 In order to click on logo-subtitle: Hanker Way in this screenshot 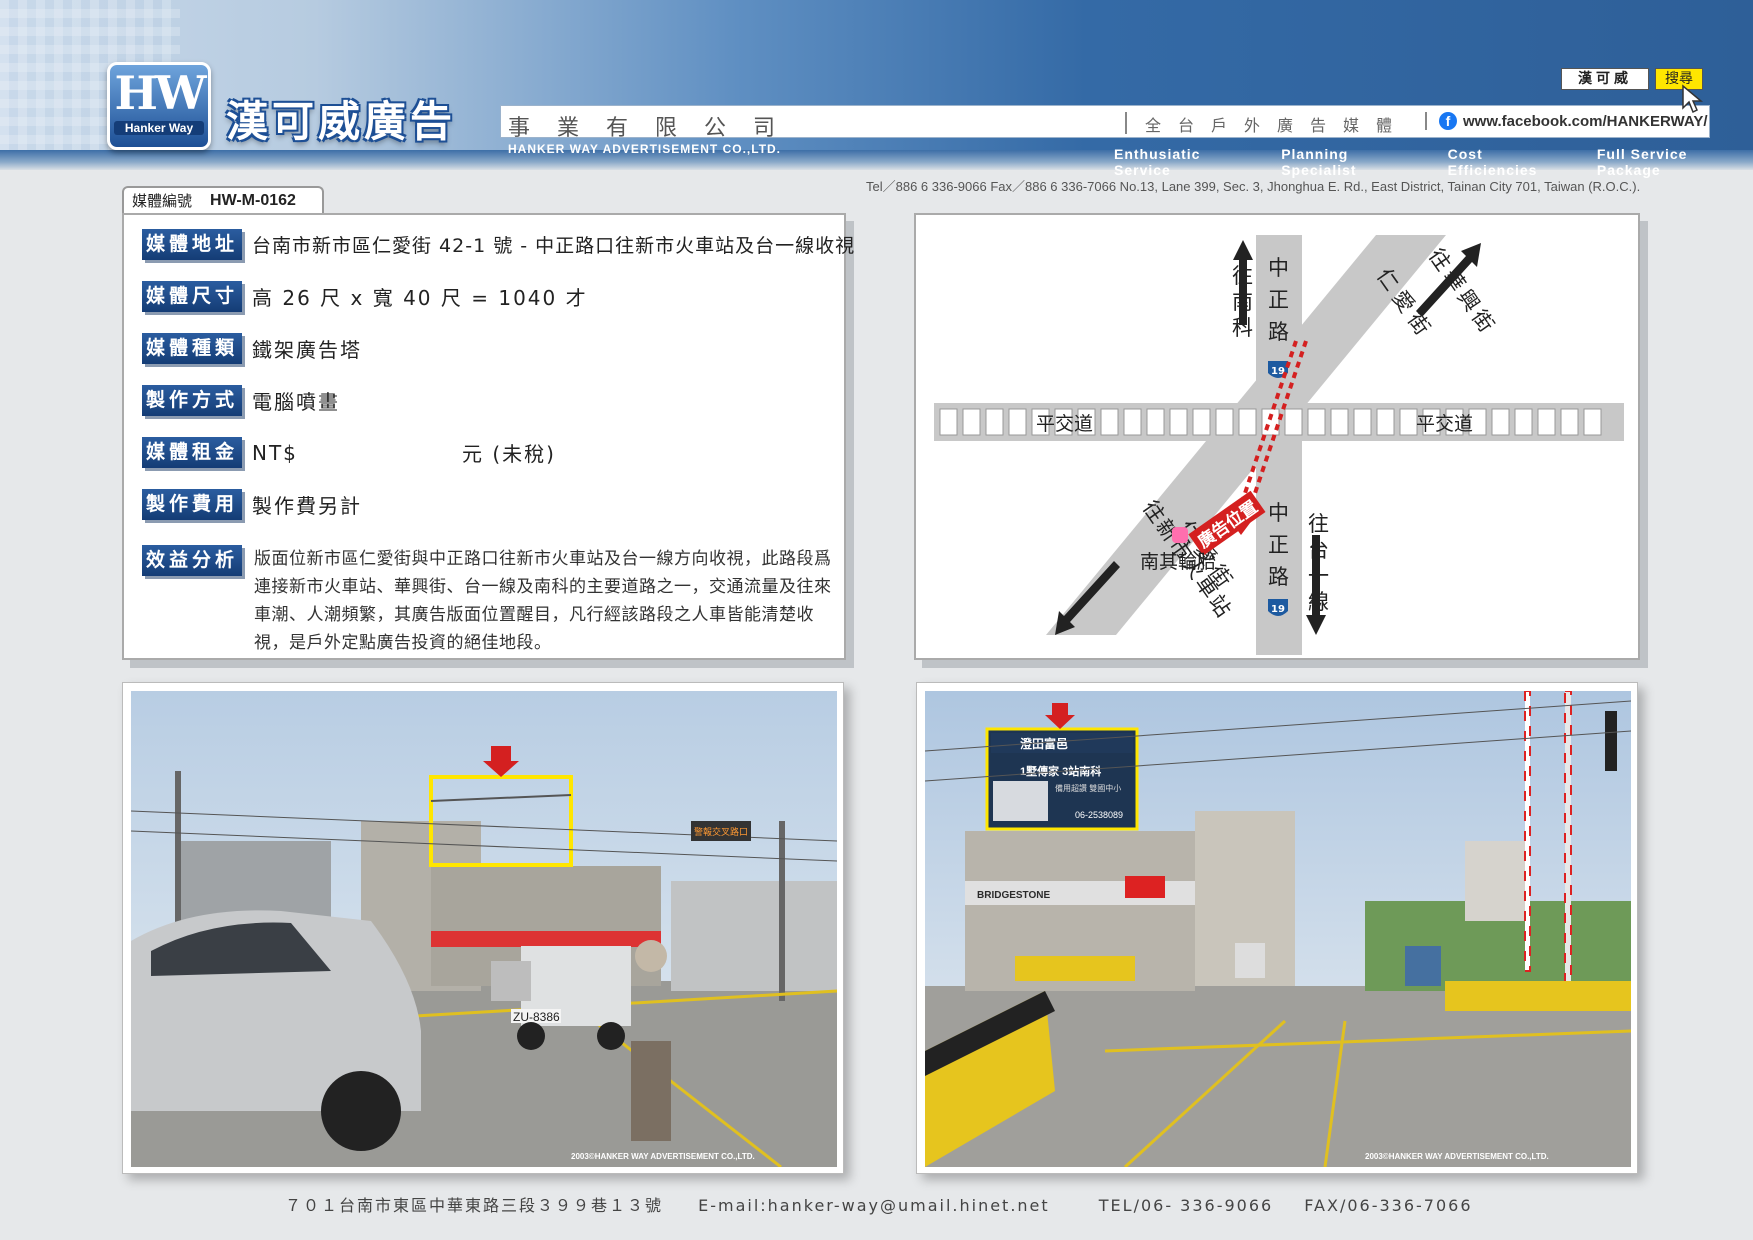, I will do `click(159, 128)`.